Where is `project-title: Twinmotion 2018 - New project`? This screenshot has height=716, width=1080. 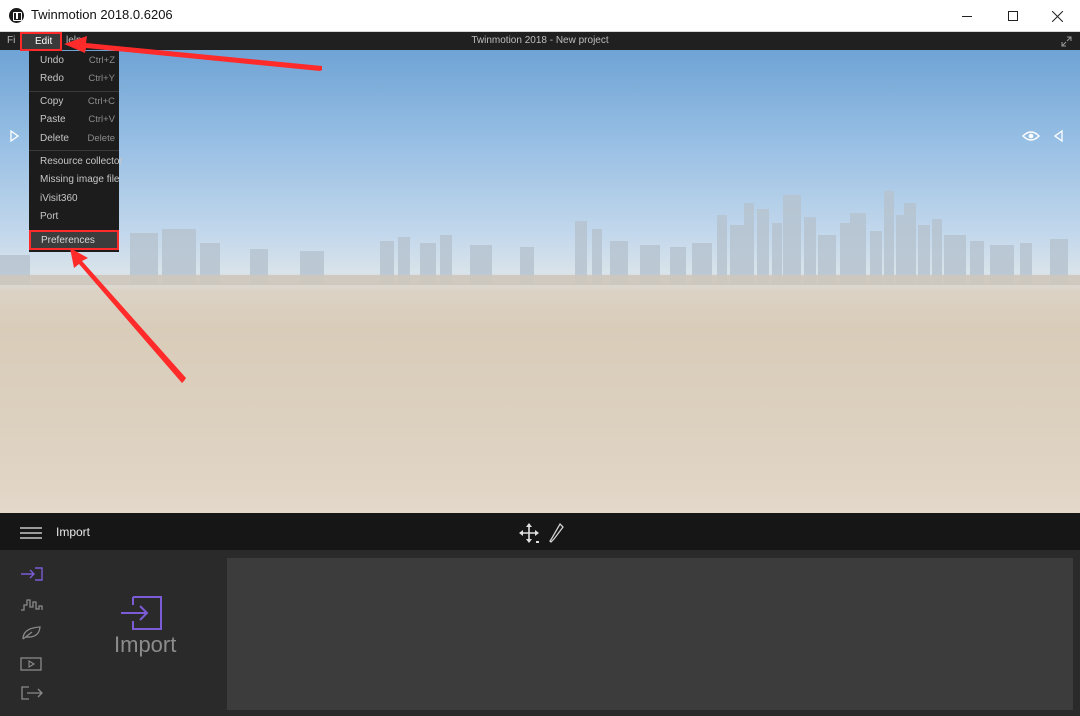 project-title: Twinmotion 2018 - New project is located at coordinates (540, 40).